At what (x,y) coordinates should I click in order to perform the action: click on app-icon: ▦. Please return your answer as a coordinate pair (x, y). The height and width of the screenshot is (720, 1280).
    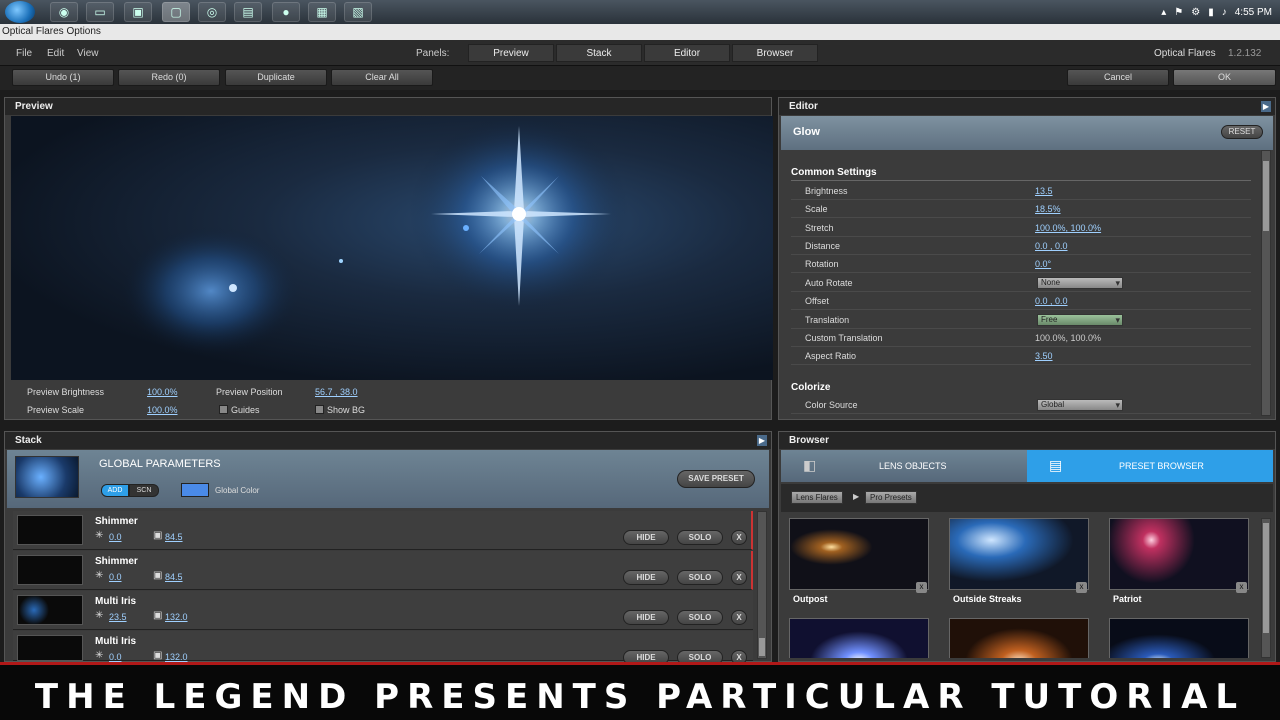
    Looking at the image, I should click on (322, 12).